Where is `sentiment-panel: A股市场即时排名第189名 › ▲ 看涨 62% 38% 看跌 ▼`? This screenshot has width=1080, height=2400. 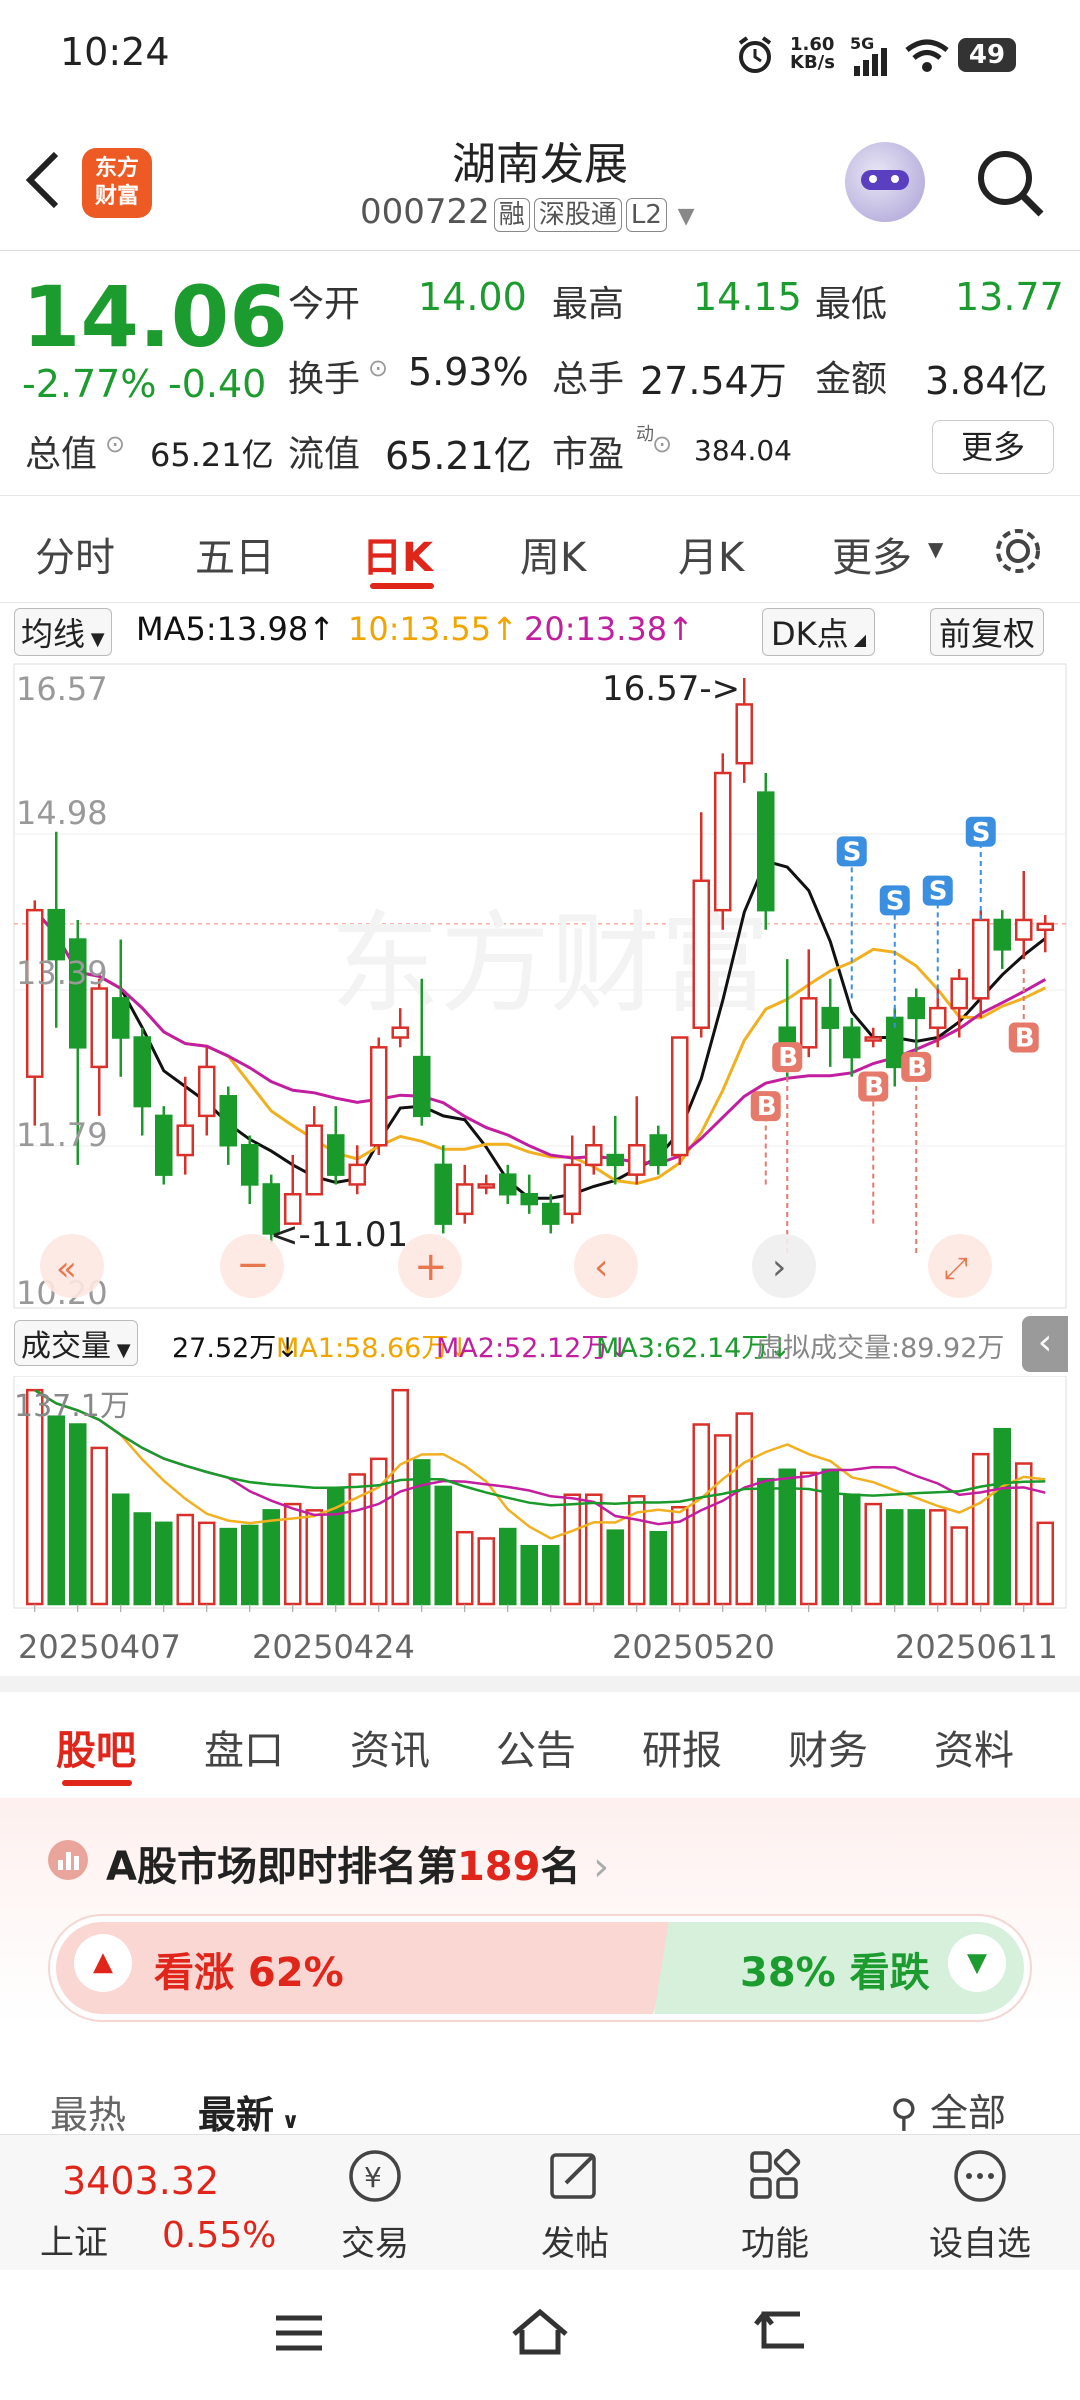
sentiment-panel: A股市场即时排名第189名 › ▲ 看涨 62% 38% 看跌 ▼ is located at coordinates (540, 1923).